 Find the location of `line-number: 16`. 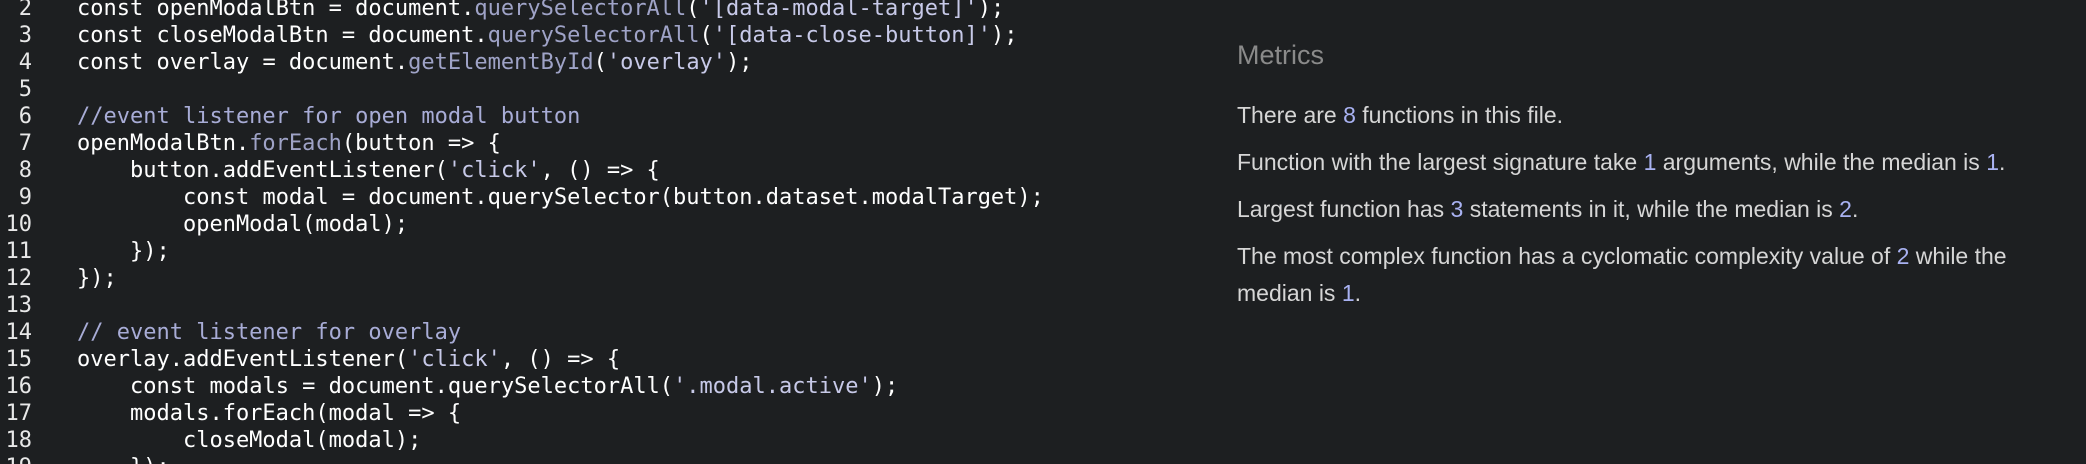

line-number: 16 is located at coordinates (19, 386).